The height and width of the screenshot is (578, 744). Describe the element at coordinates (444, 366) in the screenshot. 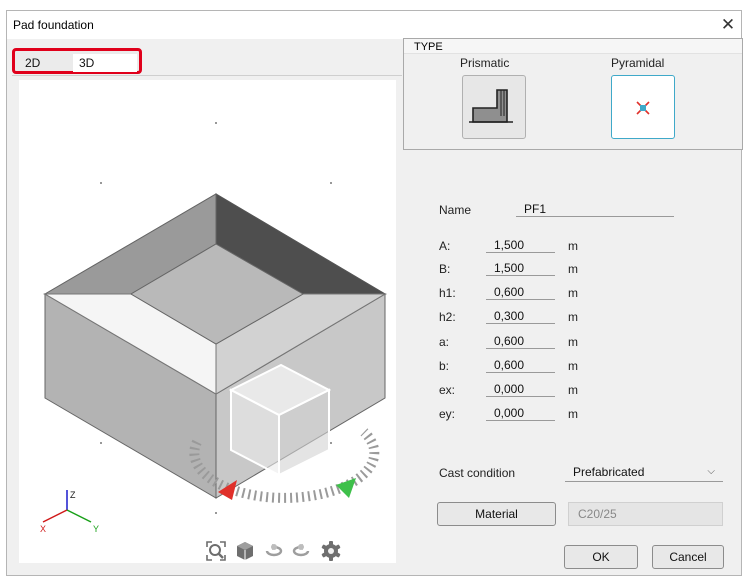

I see `param-label-b: b:` at that location.